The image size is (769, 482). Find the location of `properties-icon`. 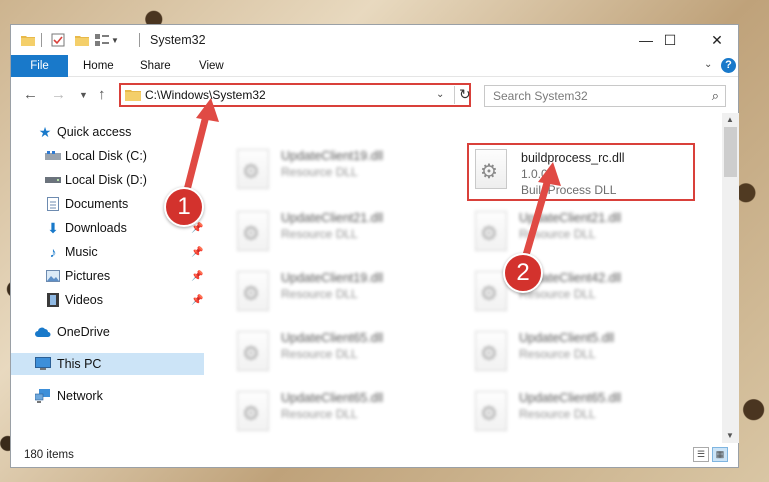

properties-icon is located at coordinates (58, 40).